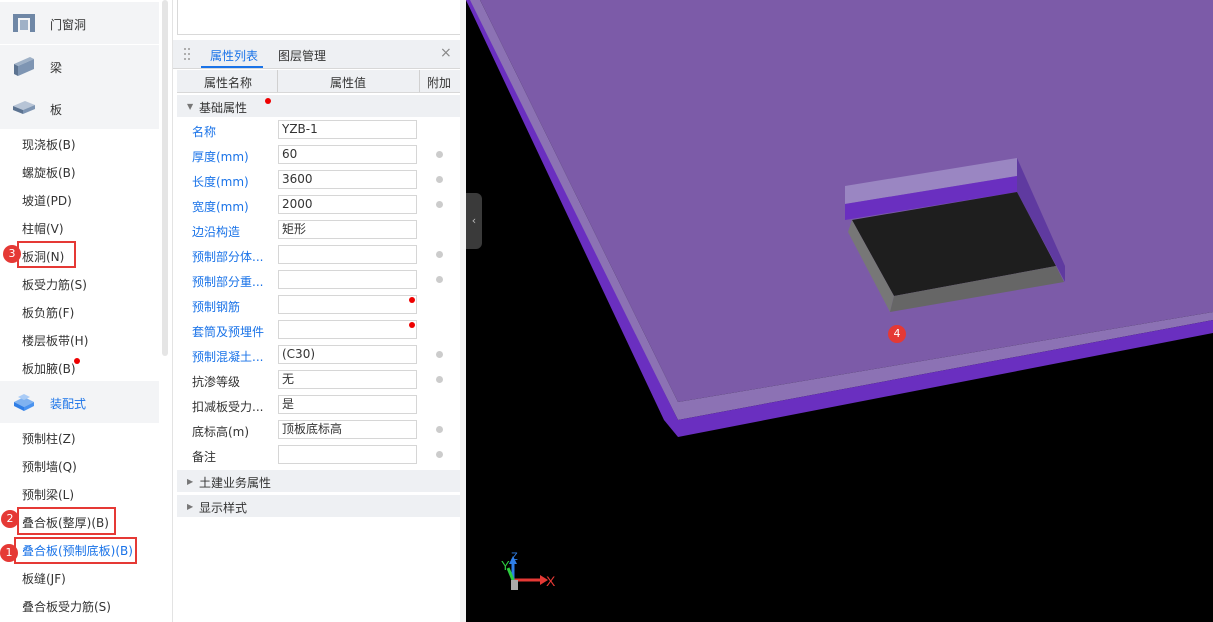 The height and width of the screenshot is (622, 1213). What do you see at coordinates (79, 108) in the screenshot?
I see `category-slab: 板` at bounding box center [79, 108].